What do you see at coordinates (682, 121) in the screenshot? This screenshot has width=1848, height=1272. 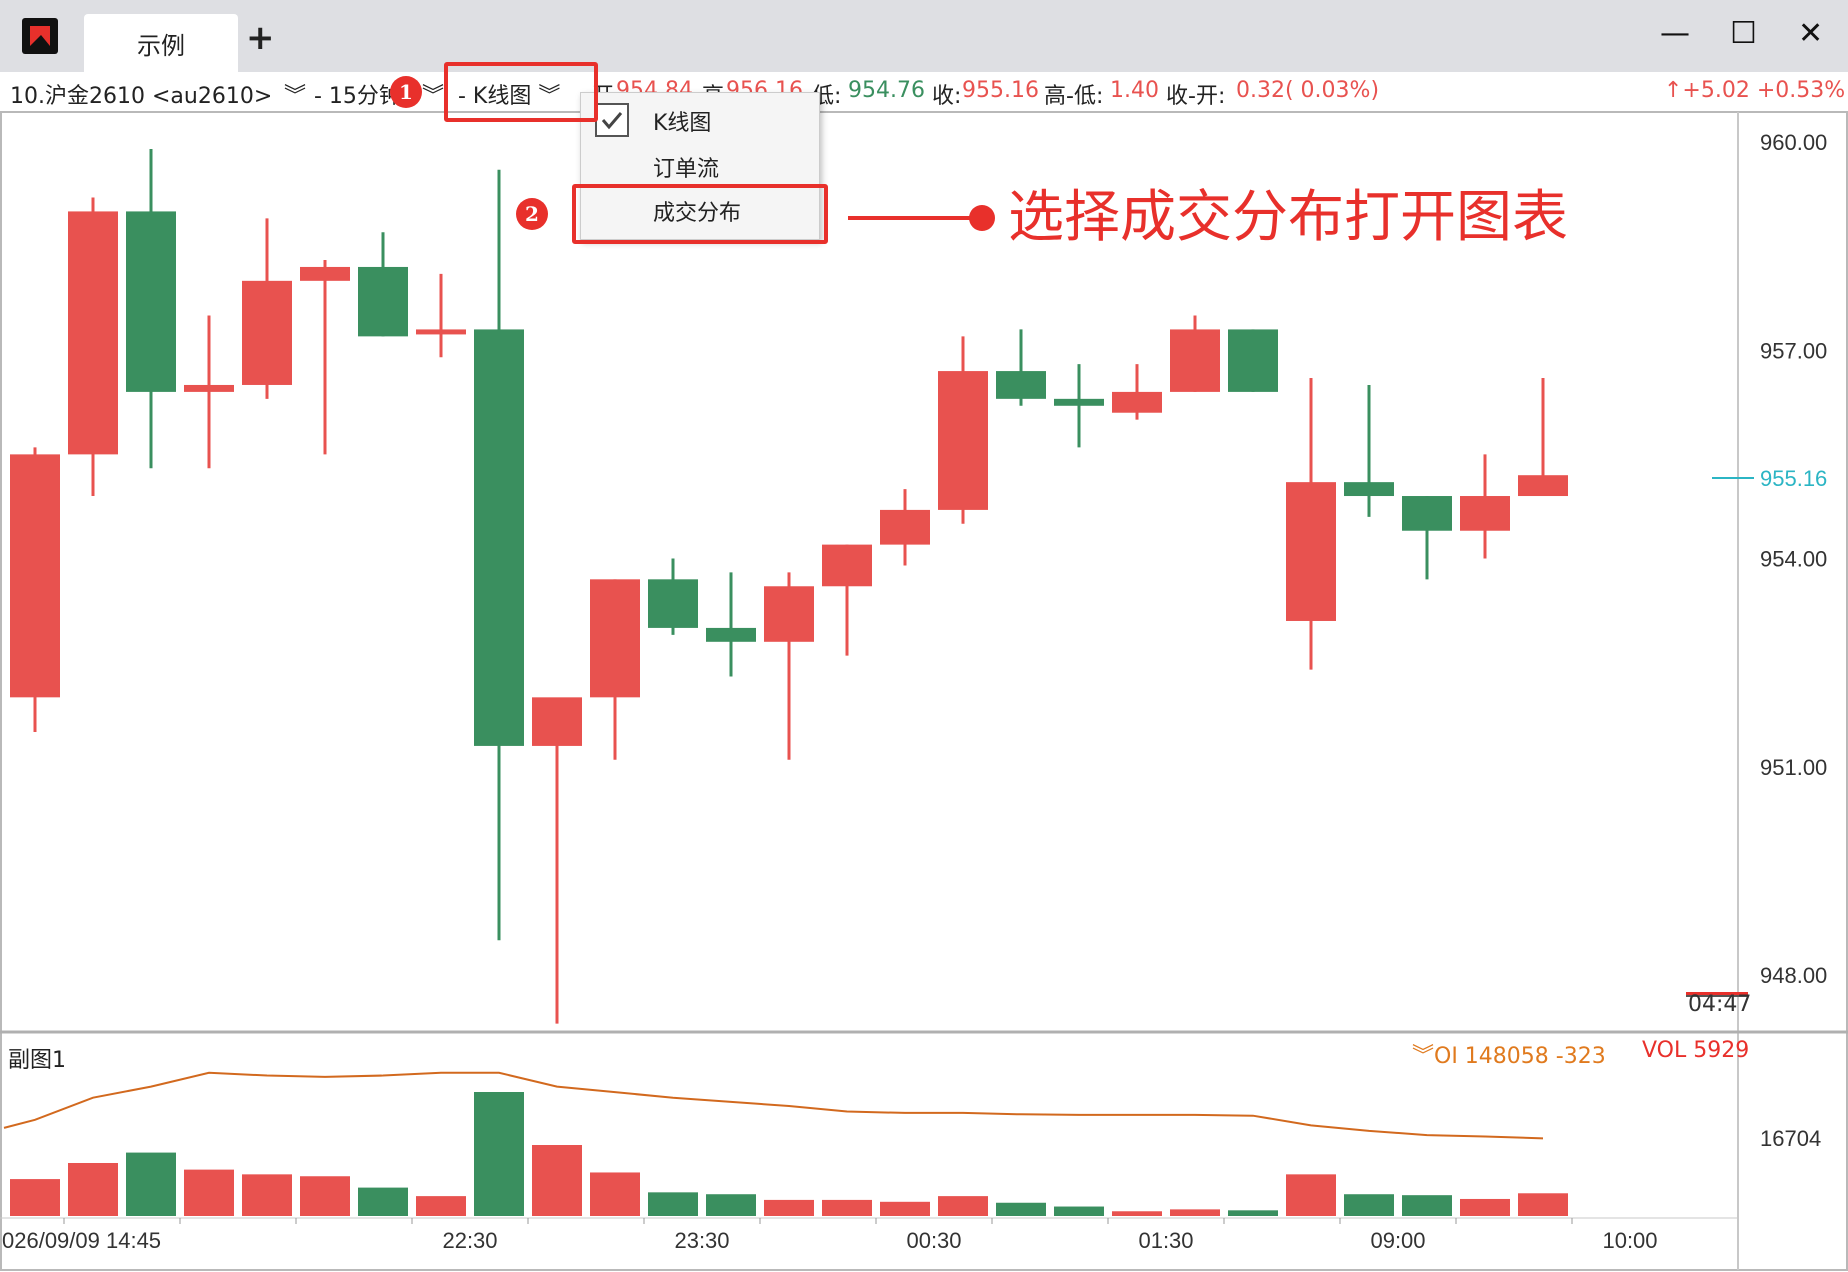 I see `menu-item-kline: K线图` at bounding box center [682, 121].